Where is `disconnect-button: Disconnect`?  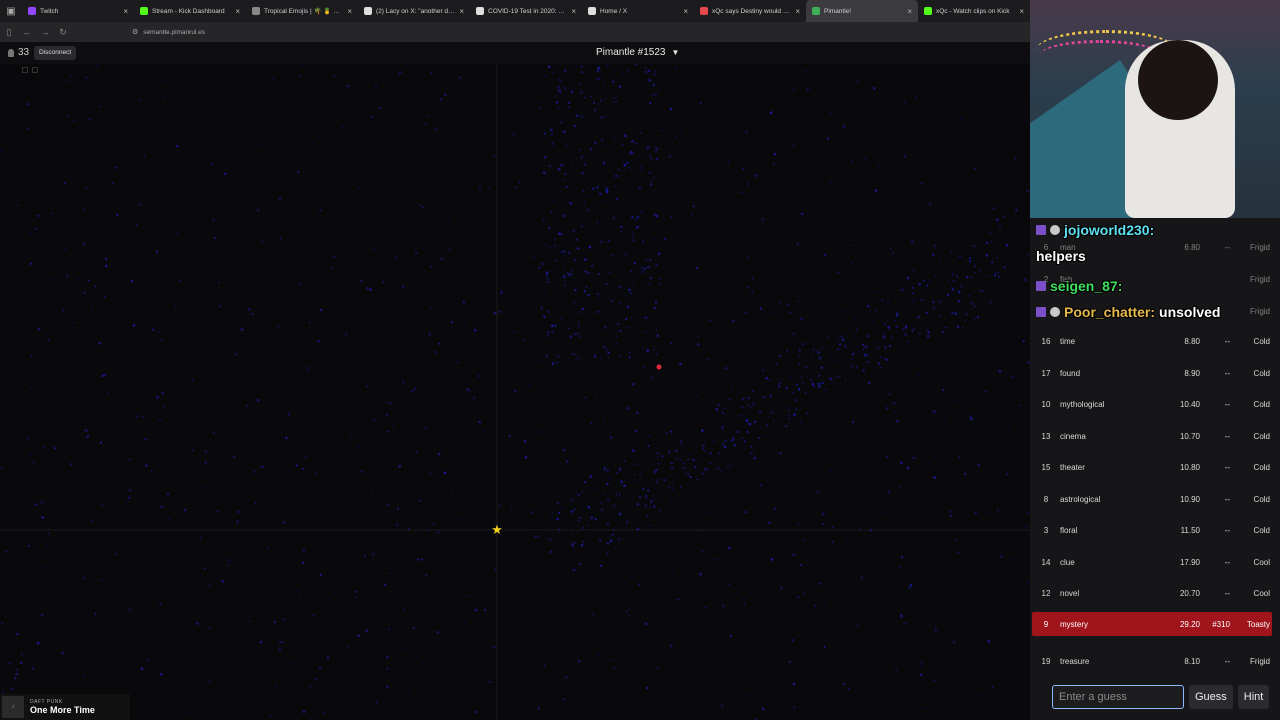
disconnect-button: Disconnect is located at coordinates (55, 53).